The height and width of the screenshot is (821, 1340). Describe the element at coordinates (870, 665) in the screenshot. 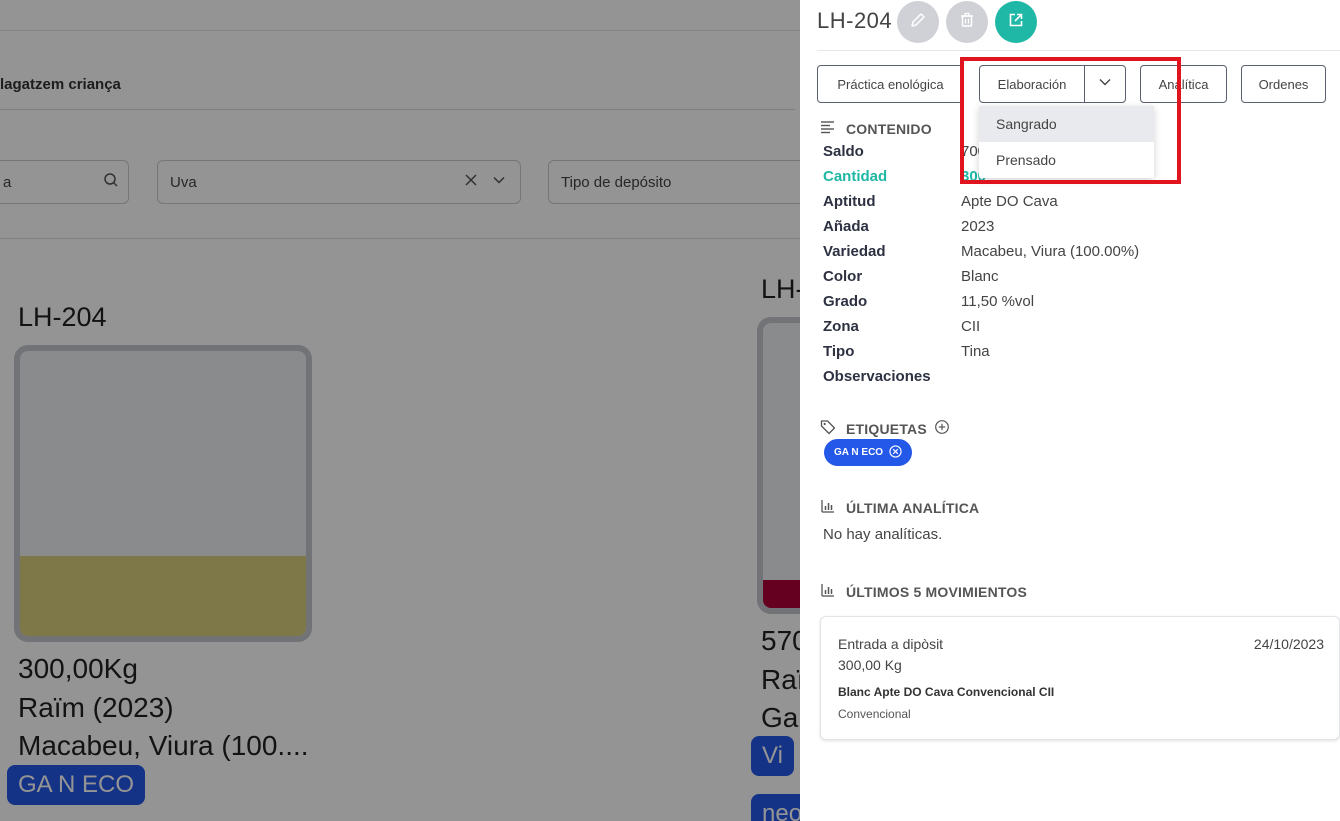

I see `movement-quantity: 300,00 Kg` at that location.